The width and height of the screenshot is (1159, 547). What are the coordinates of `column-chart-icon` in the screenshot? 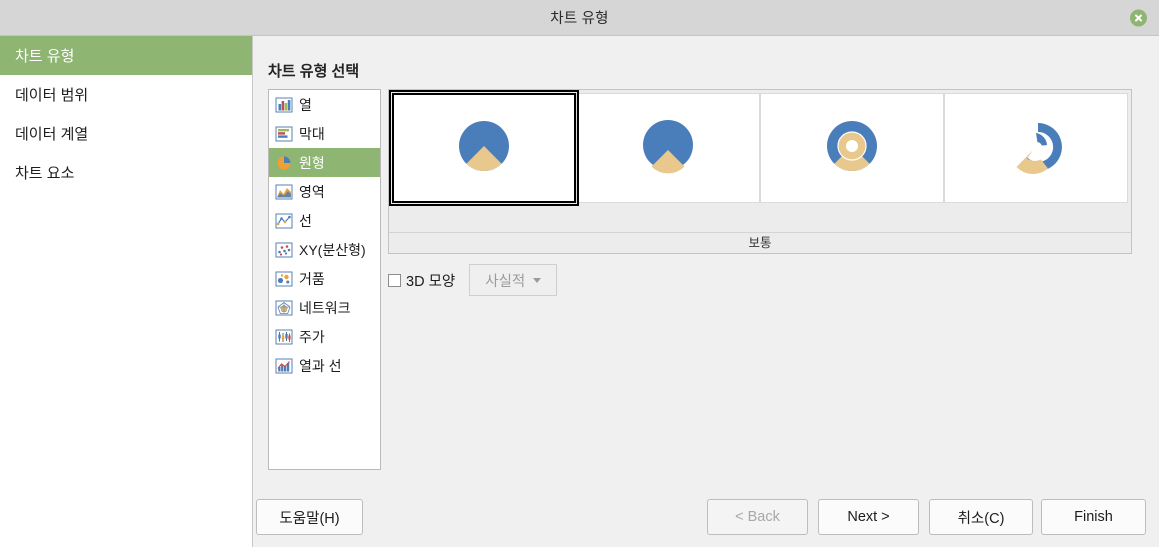 It's located at (284, 105).